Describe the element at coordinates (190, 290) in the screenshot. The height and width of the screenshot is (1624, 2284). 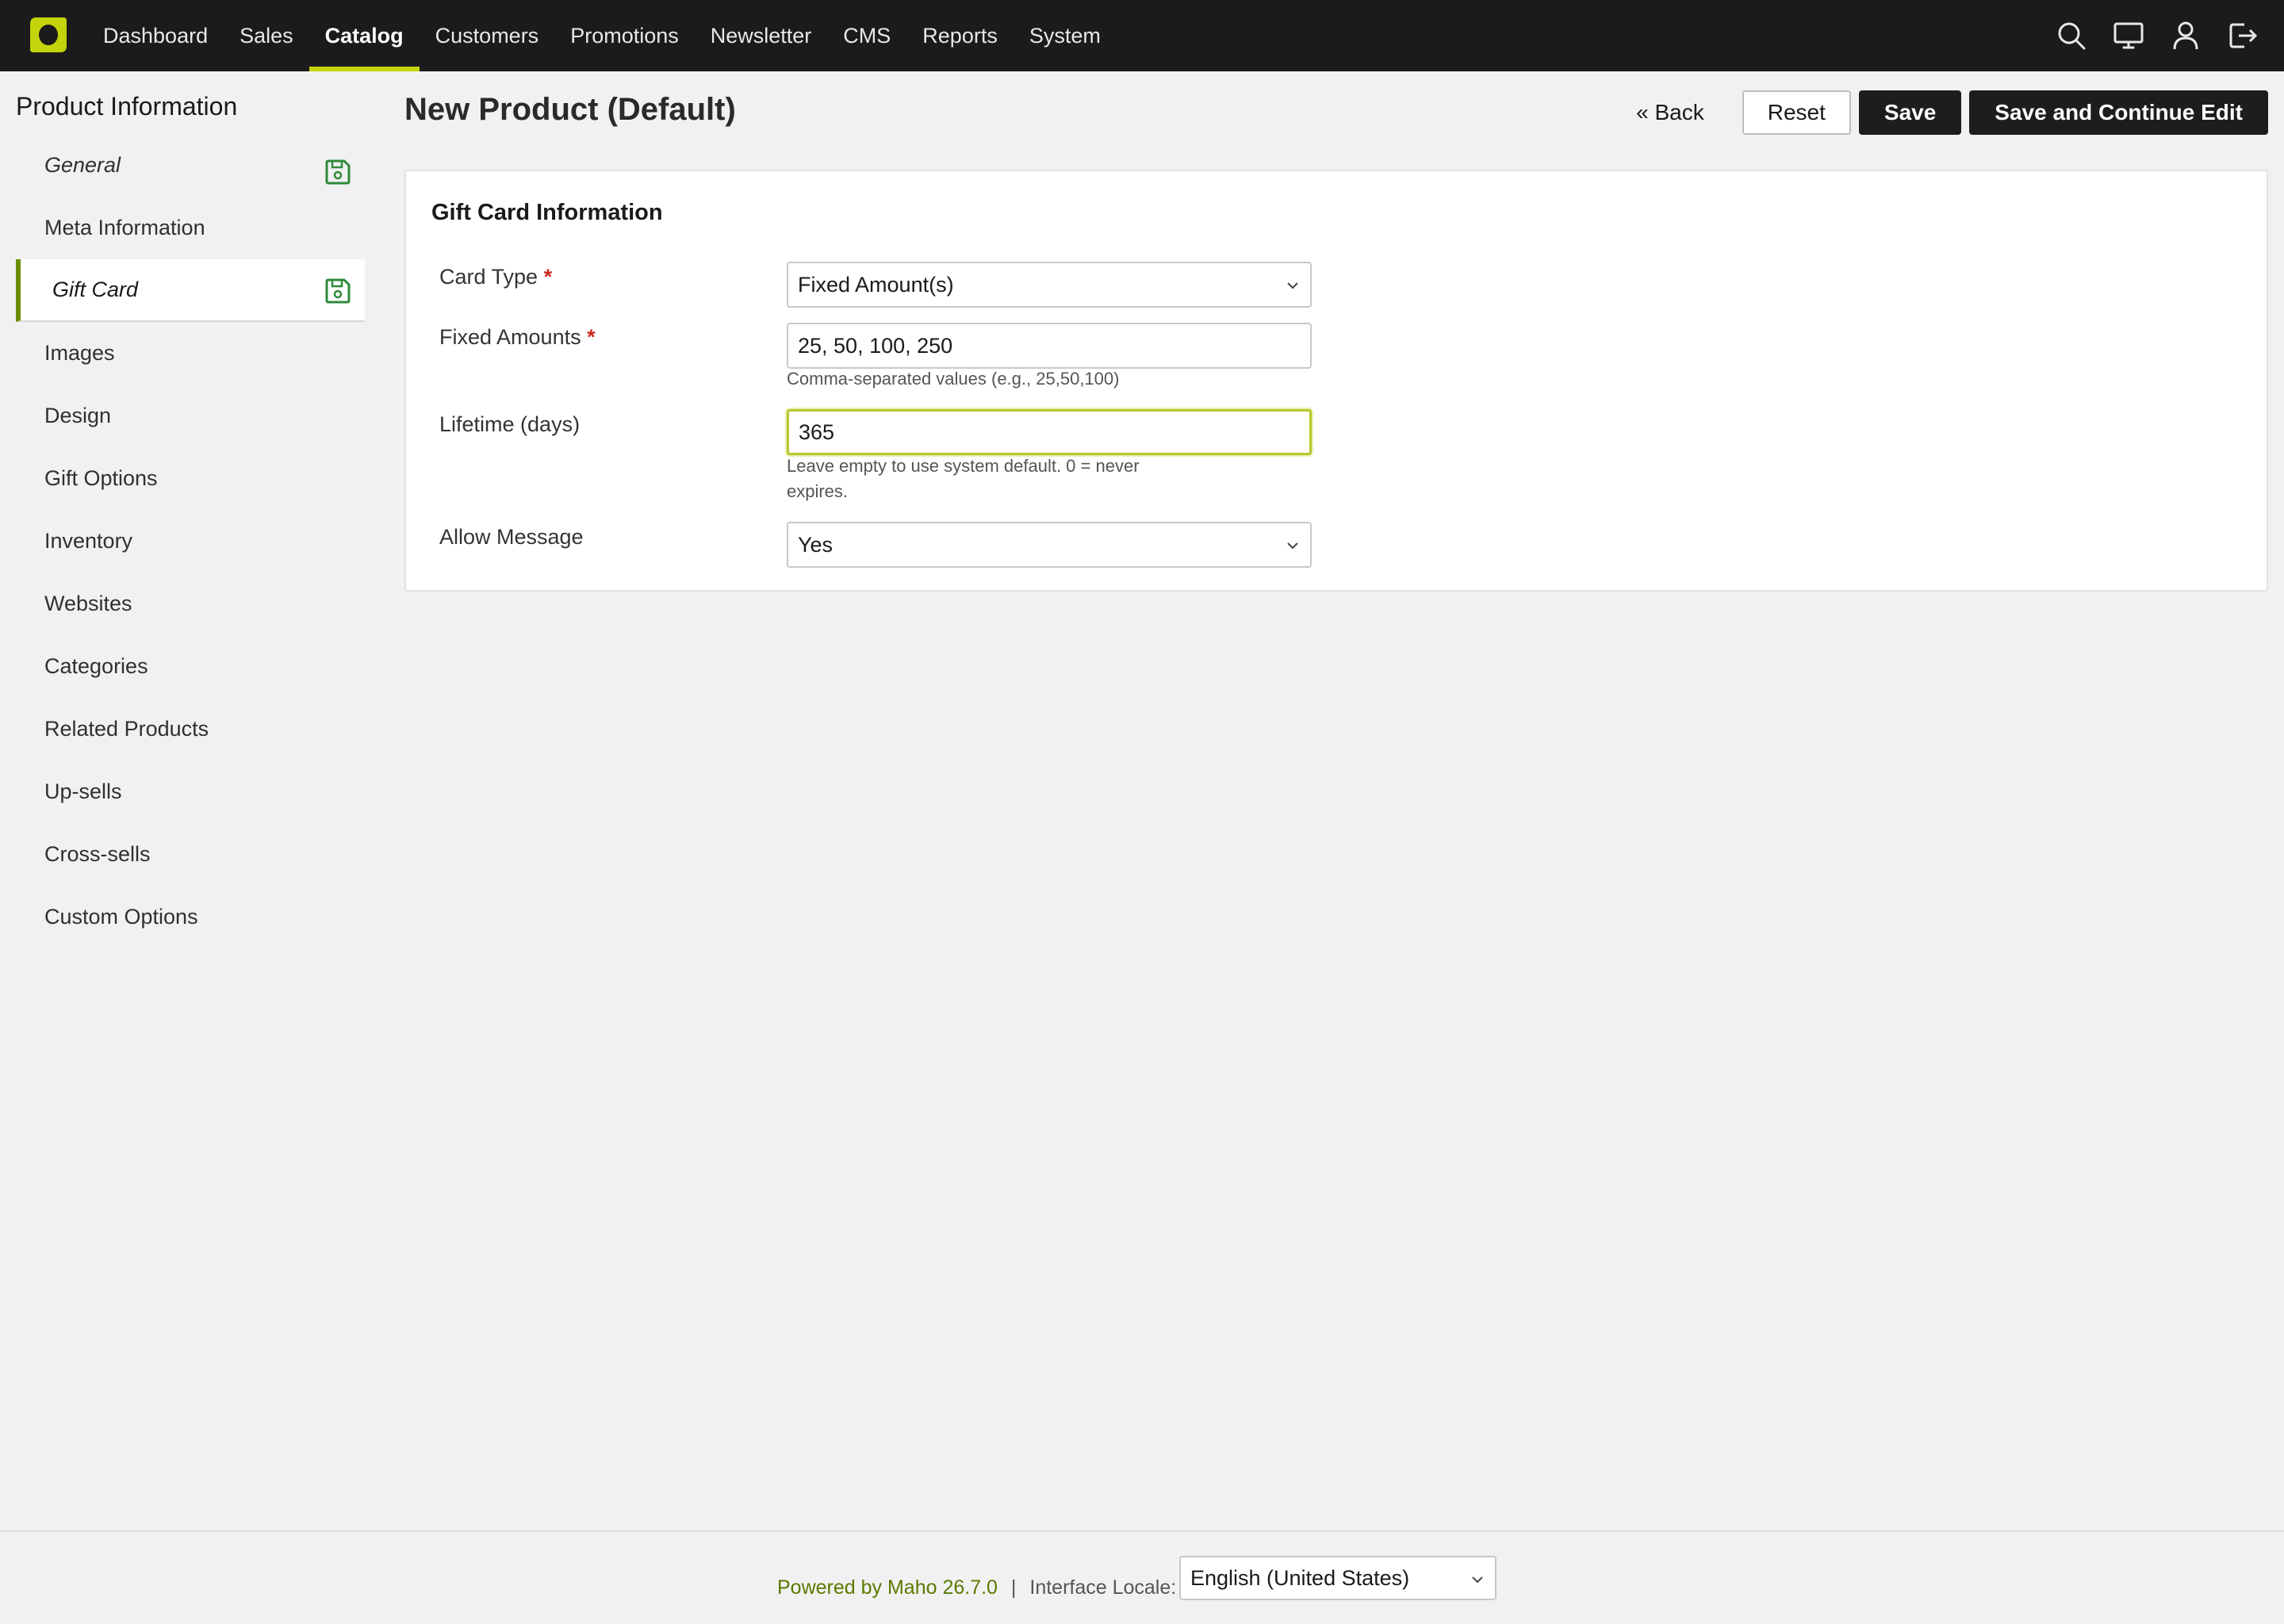
I see `sidebar-item-gift-card: Gift Card` at that location.